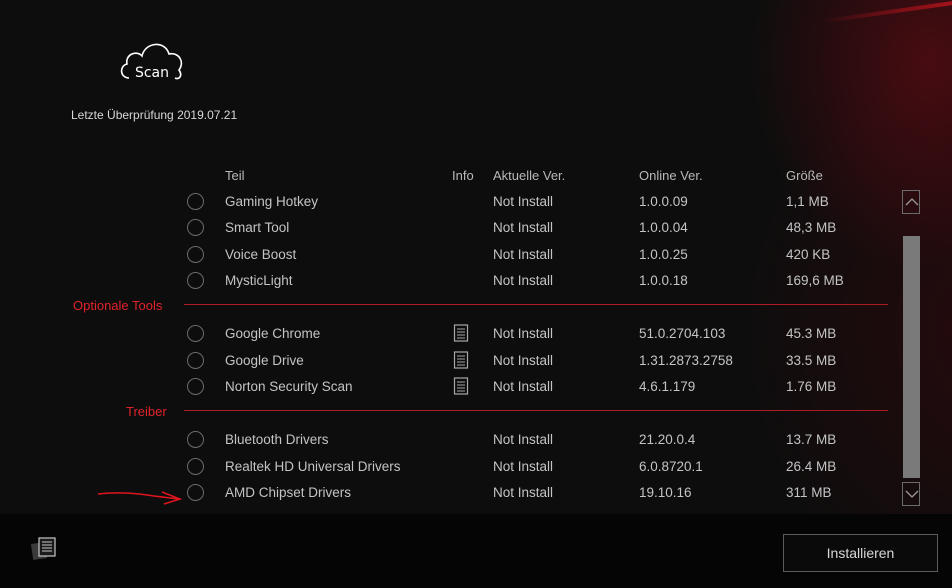 The height and width of the screenshot is (588, 952). Describe the element at coordinates (277, 439) in the screenshot. I see `item-name: Bluetooth Drivers` at that location.